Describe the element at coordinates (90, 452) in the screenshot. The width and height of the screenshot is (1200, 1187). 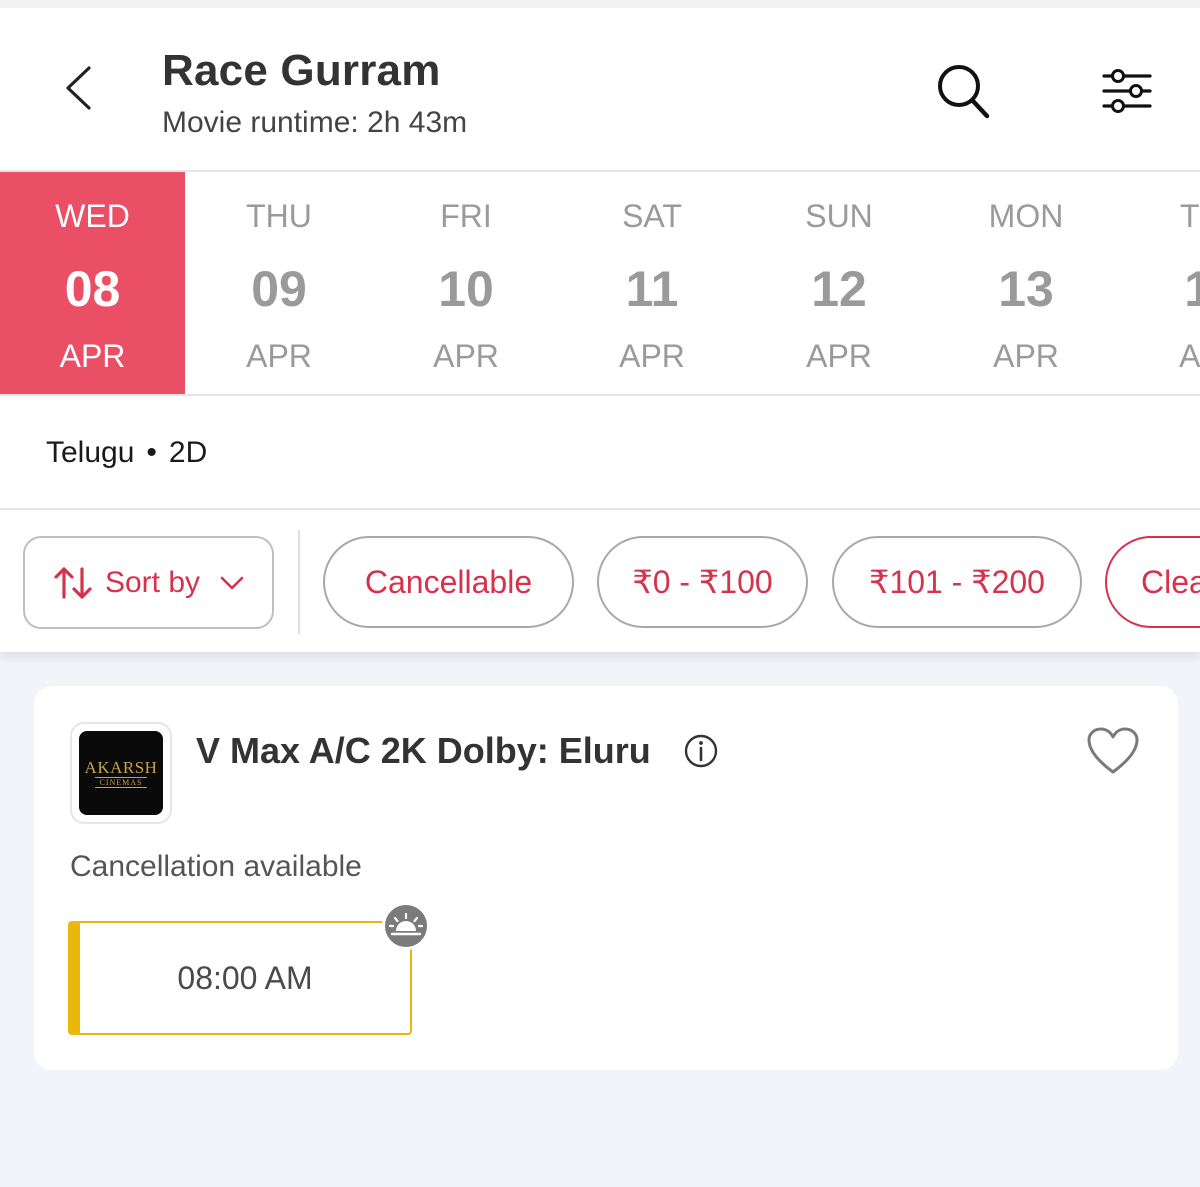
I see `language-label: Telugu` at that location.